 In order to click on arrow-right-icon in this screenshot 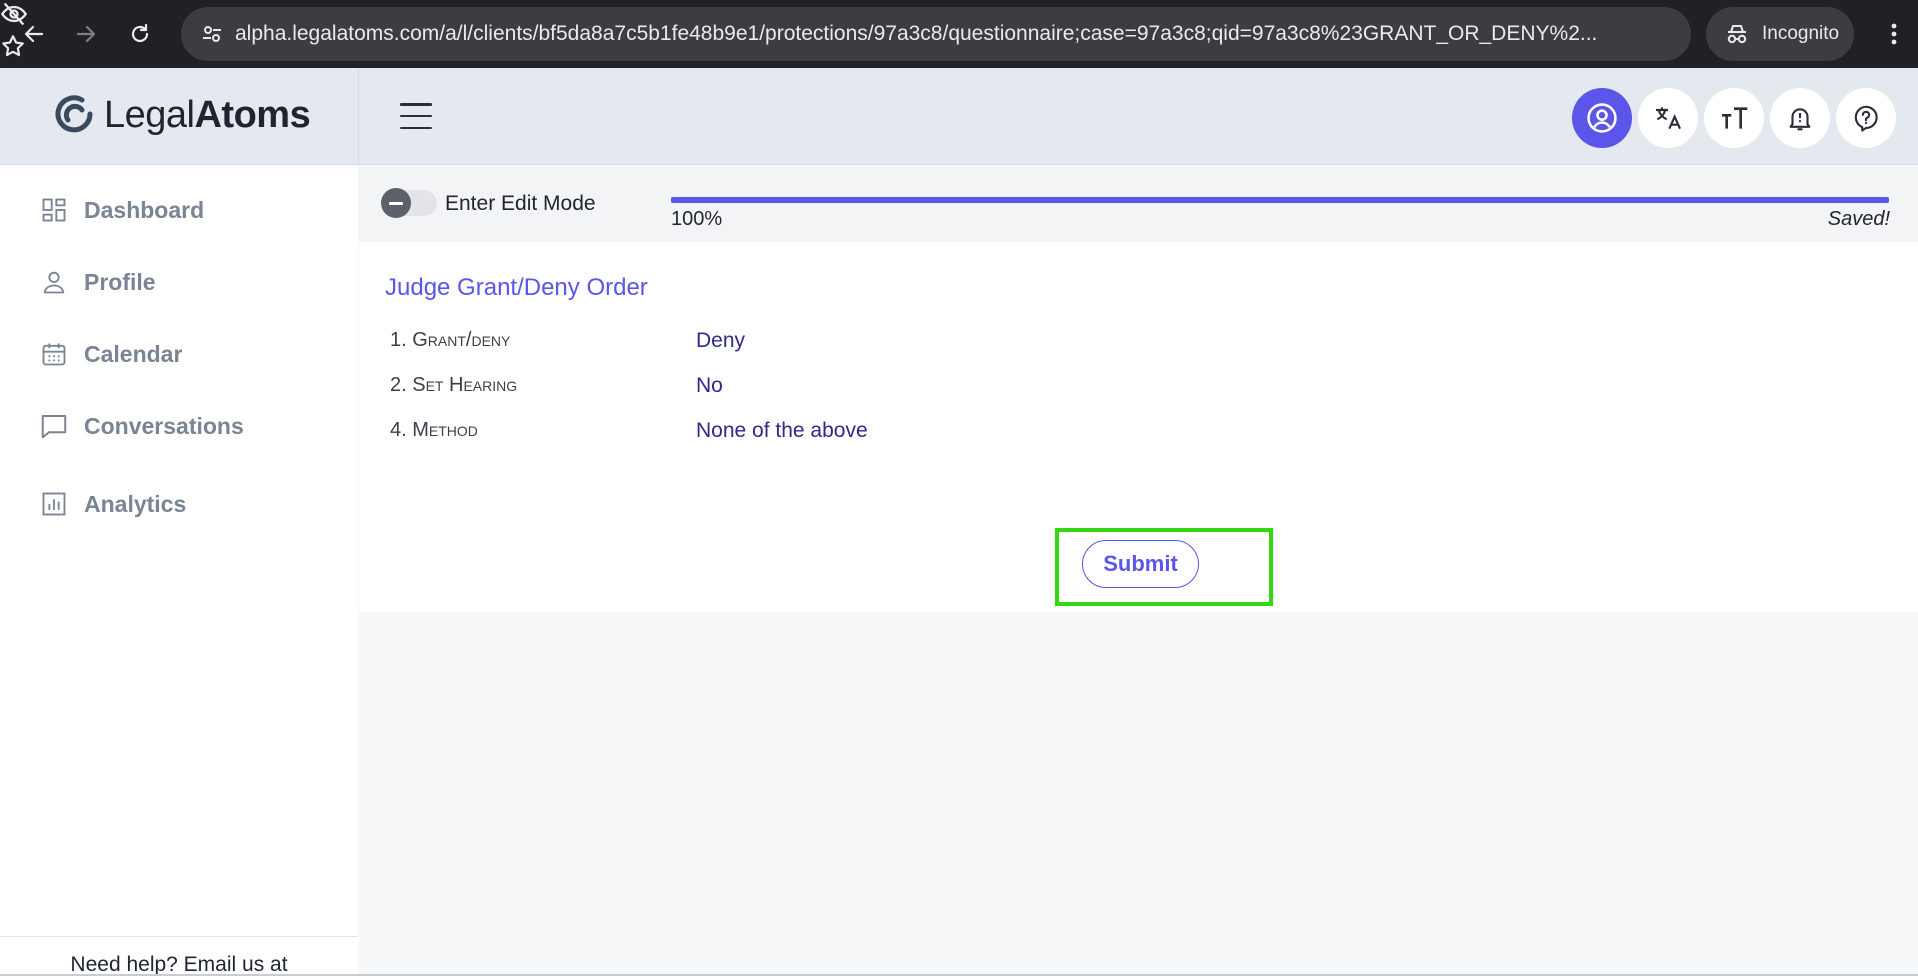, I will do `click(86, 34)`.